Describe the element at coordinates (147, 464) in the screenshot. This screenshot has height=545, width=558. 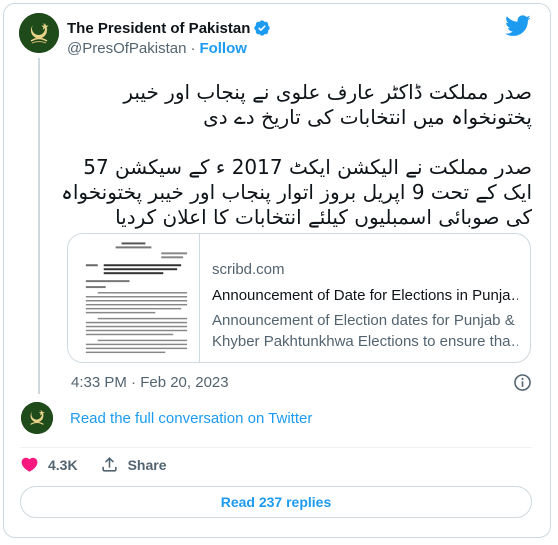
I see `share-label: Share` at that location.